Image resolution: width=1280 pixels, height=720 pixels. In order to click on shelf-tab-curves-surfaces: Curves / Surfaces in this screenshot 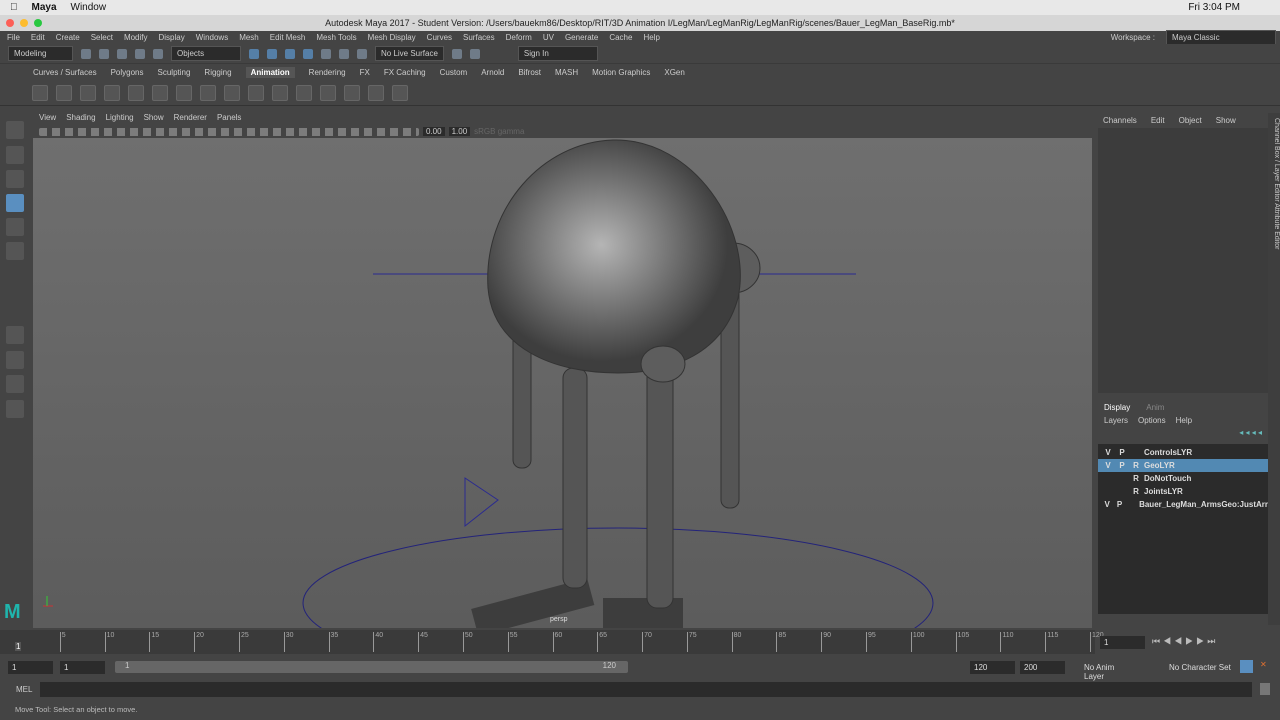, I will do `click(65, 72)`.